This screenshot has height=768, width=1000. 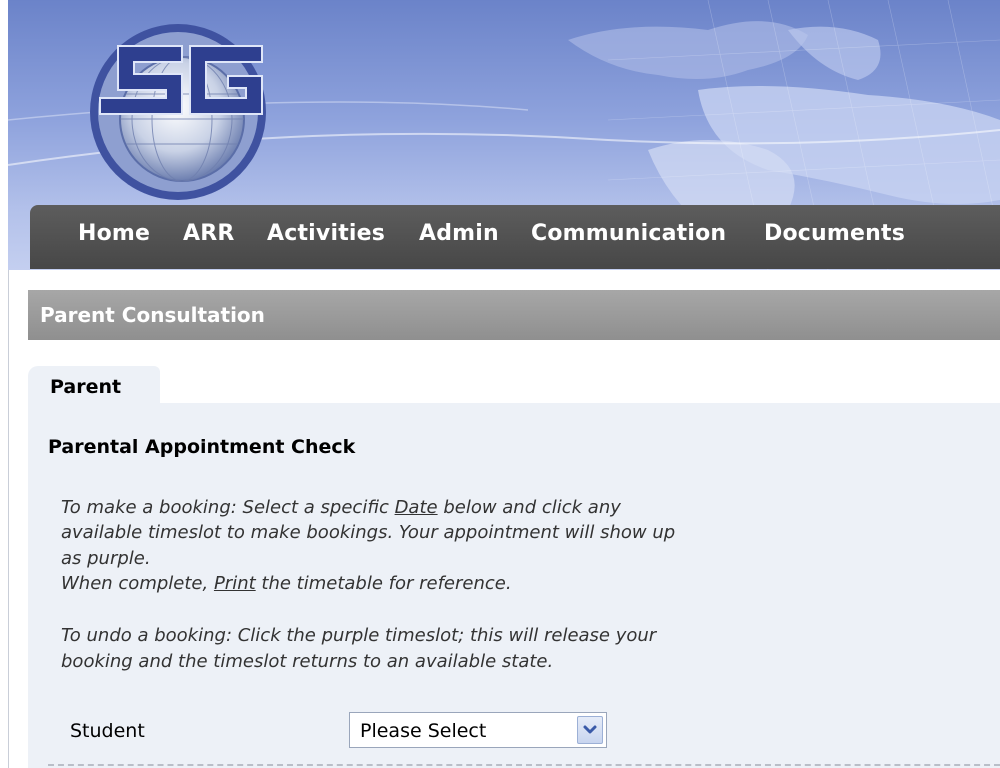 What do you see at coordinates (628, 233) in the screenshot?
I see `nav-communication: Communication` at bounding box center [628, 233].